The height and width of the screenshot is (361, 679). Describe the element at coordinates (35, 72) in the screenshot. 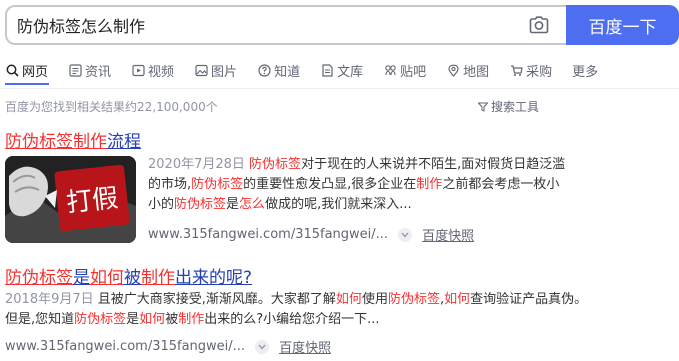

I see `tab-label: 网页` at that location.